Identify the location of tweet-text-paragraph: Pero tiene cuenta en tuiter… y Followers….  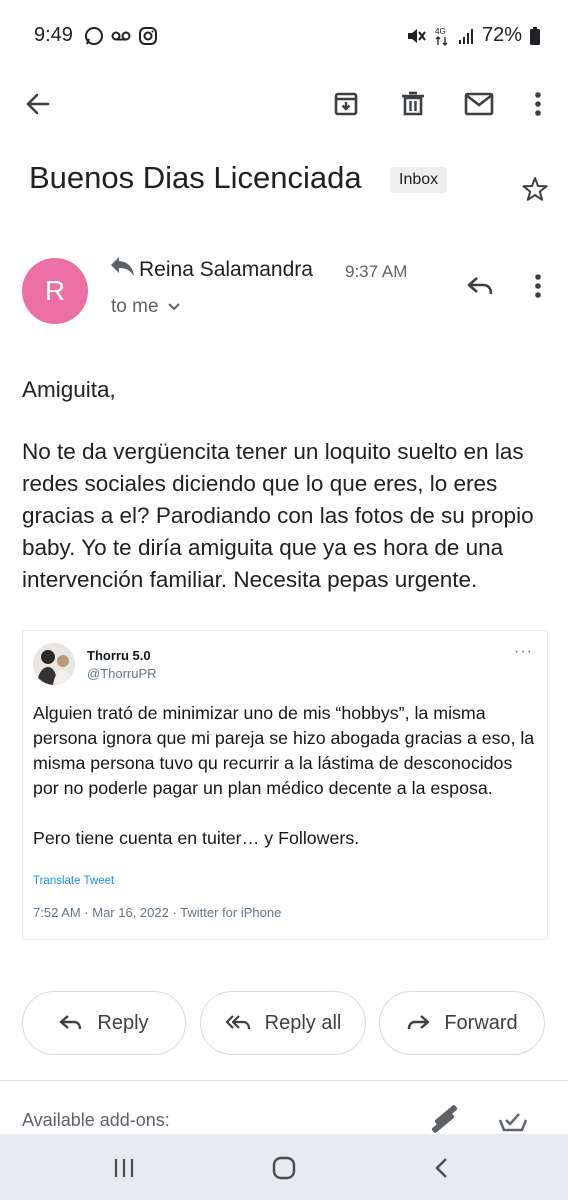
(196, 838).